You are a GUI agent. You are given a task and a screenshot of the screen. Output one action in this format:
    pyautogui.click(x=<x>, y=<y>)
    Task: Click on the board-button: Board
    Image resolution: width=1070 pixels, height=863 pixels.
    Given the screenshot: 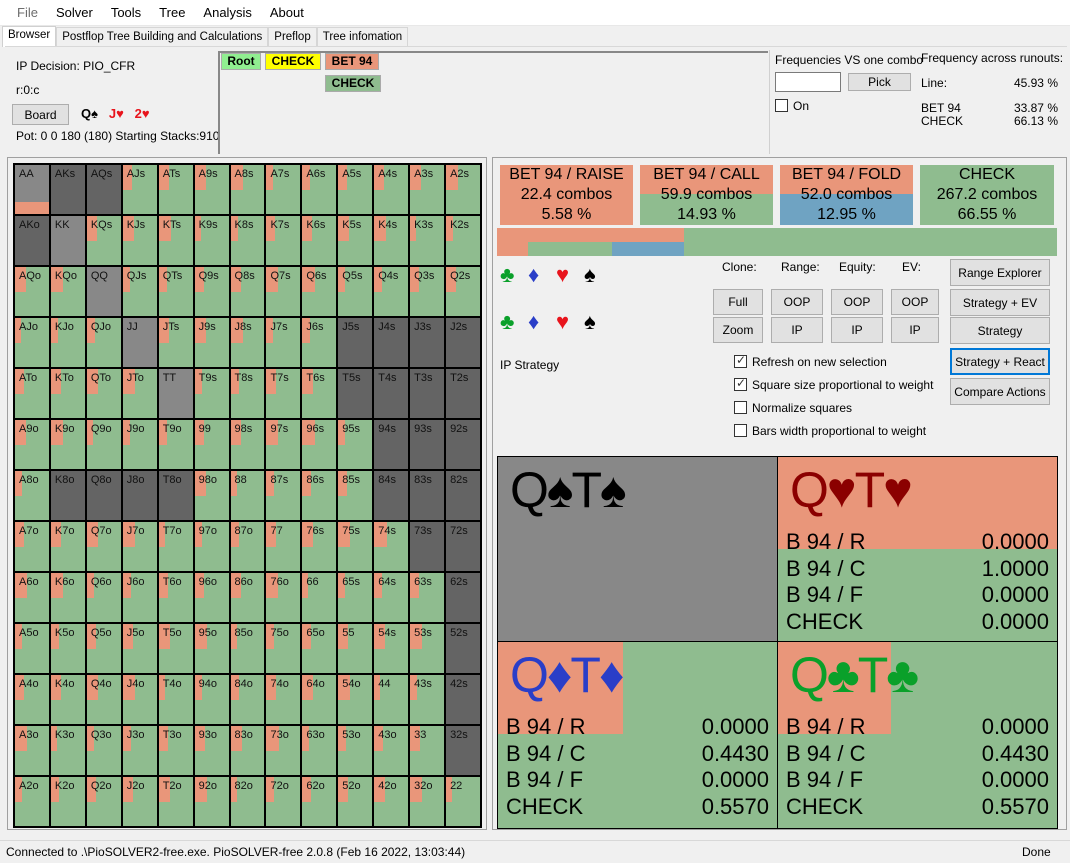 What is the action you would take?
    pyautogui.click(x=40, y=114)
    